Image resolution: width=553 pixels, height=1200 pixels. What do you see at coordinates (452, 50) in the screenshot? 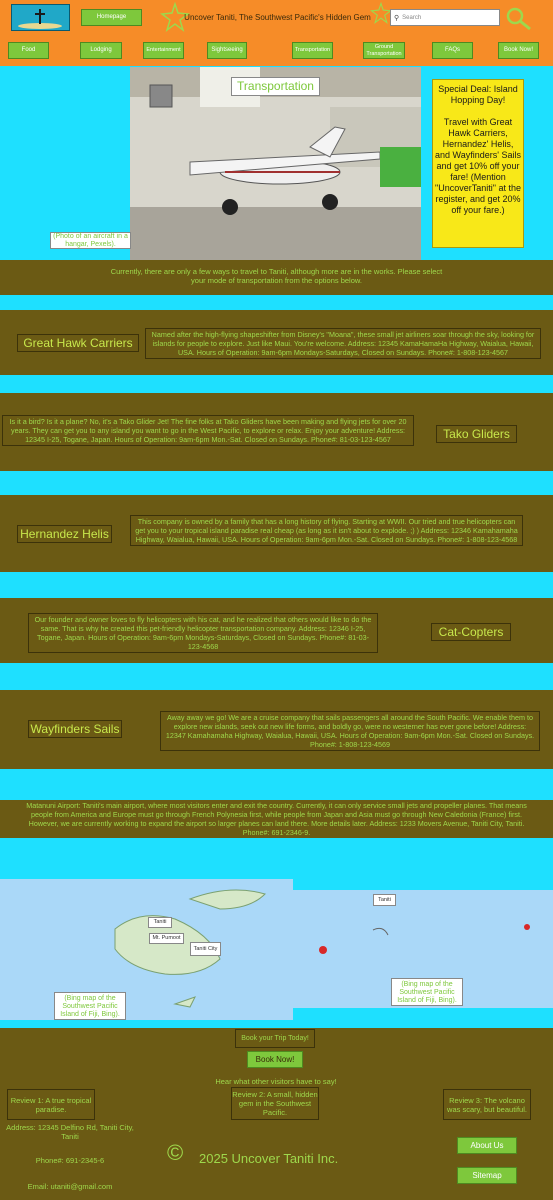
I see `nav-faqs: FAQs` at bounding box center [452, 50].